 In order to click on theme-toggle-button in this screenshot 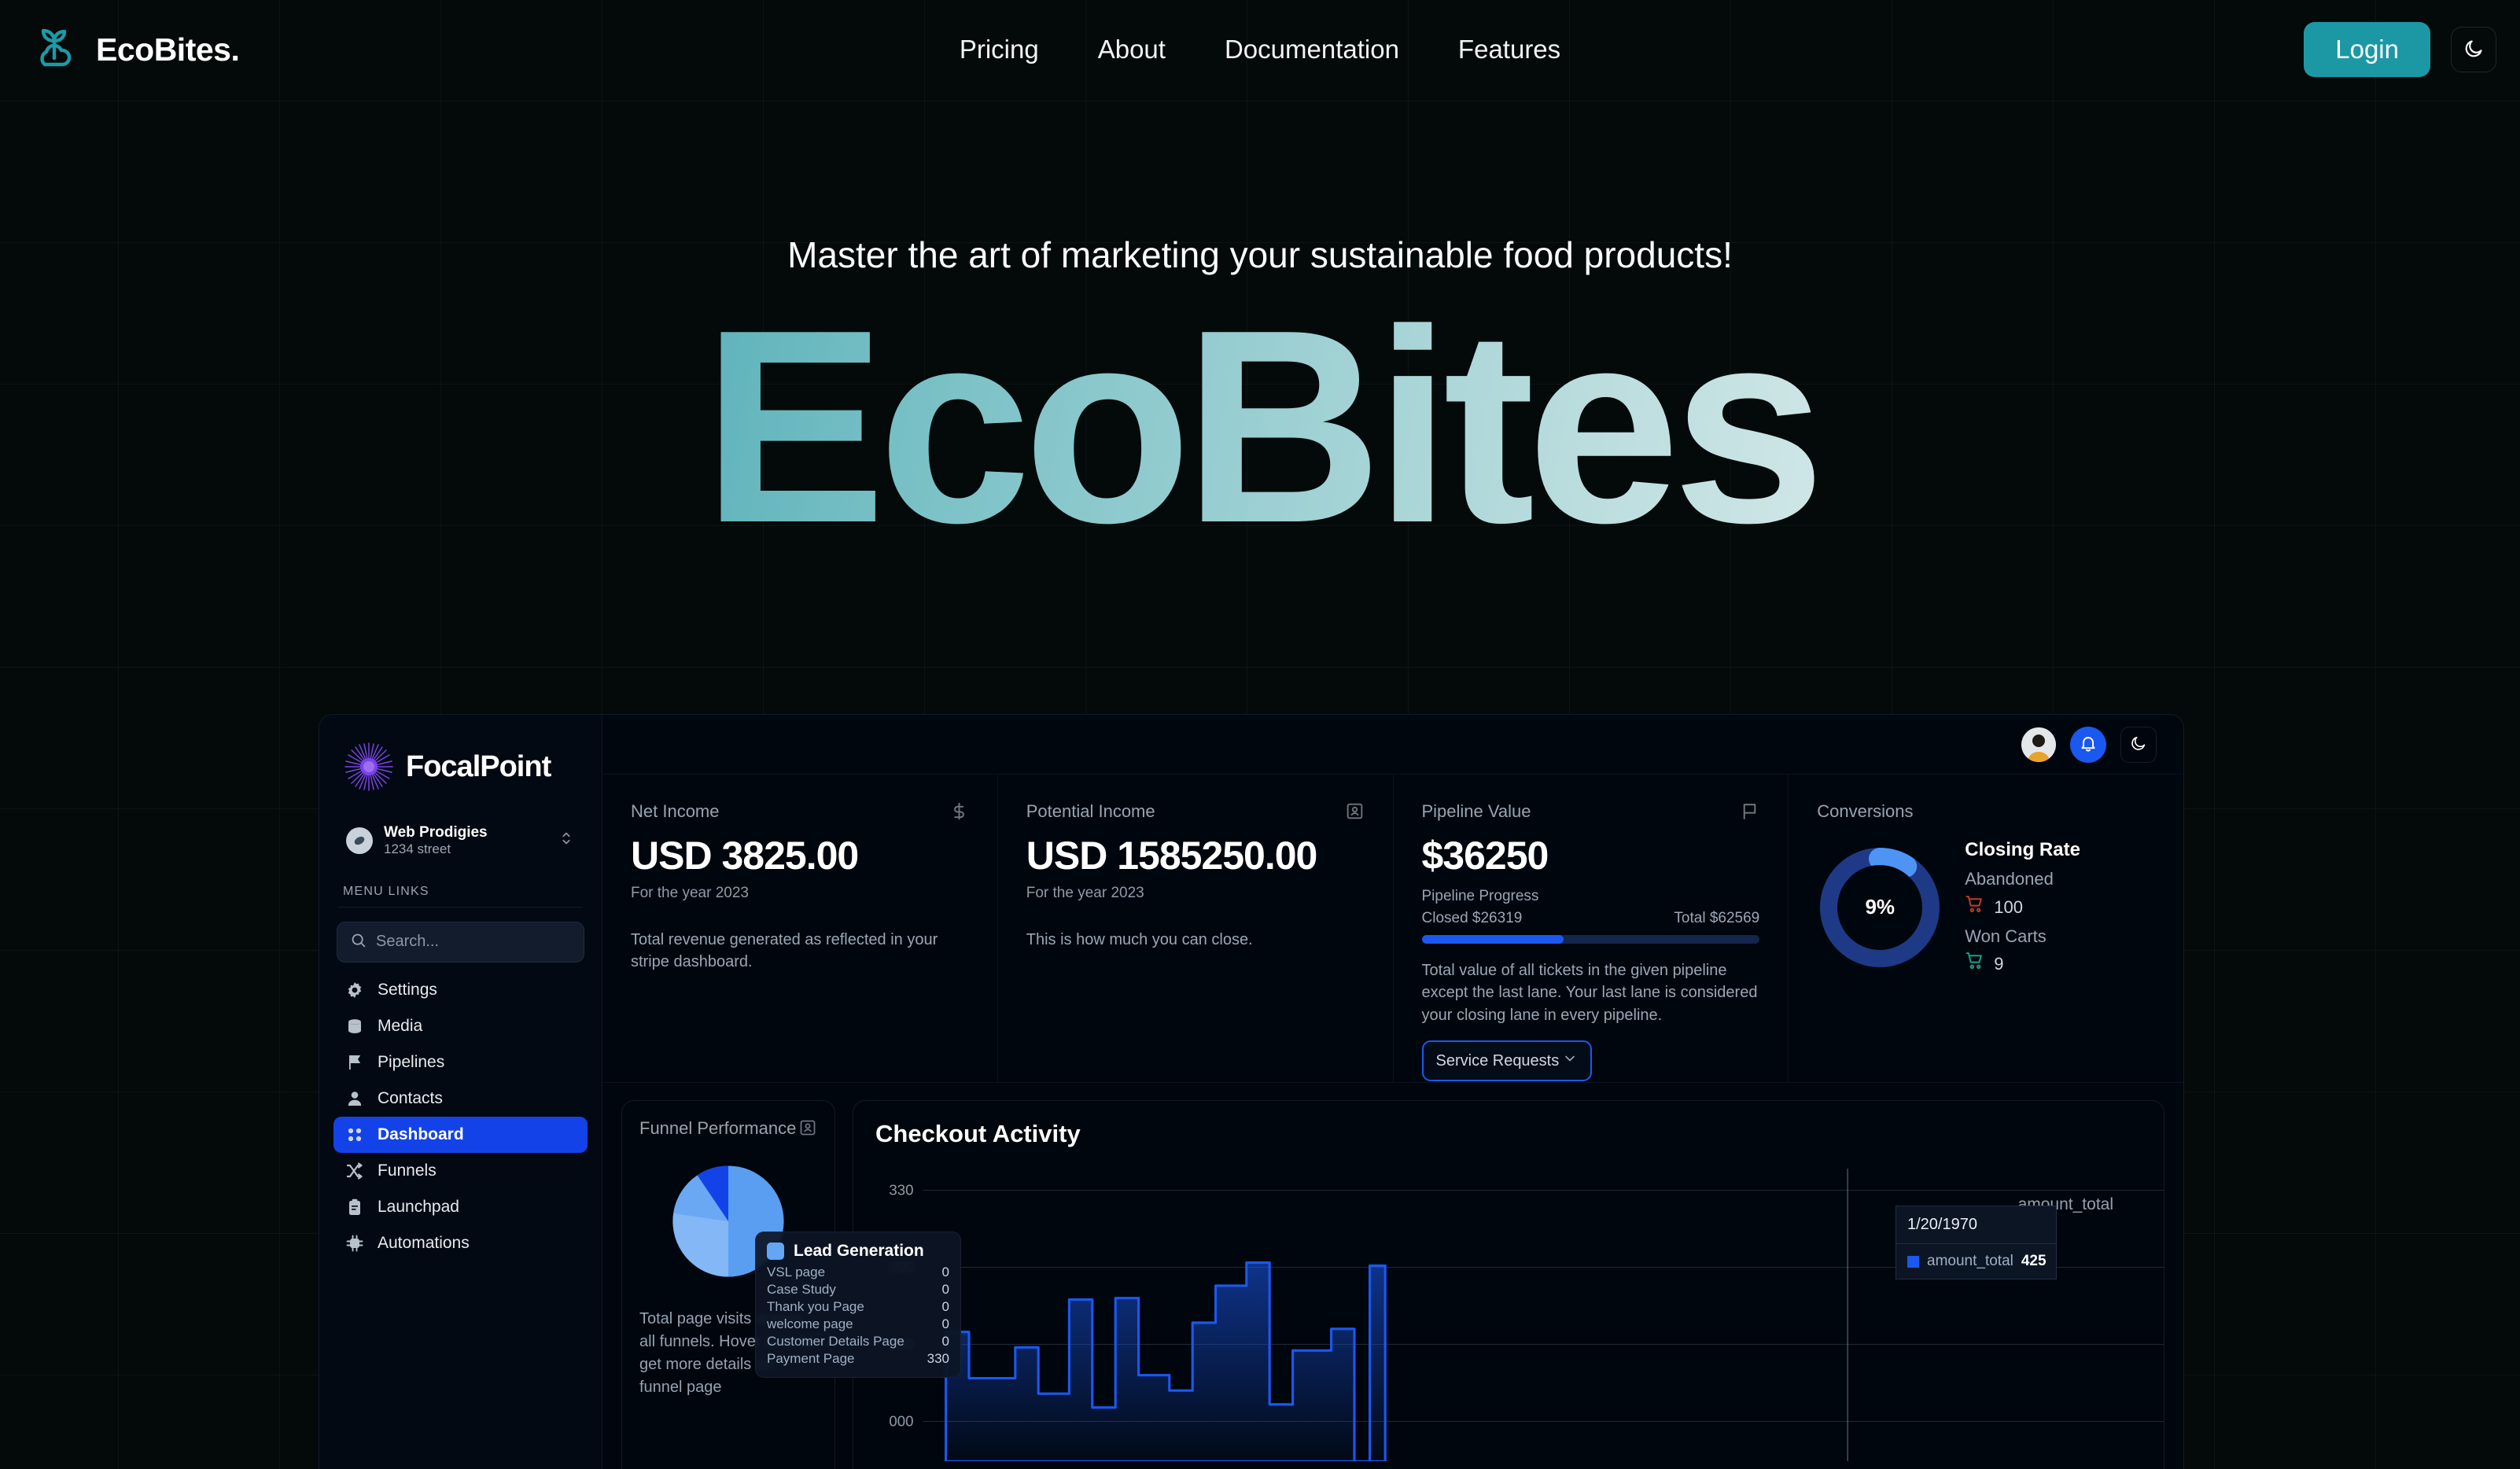, I will do `click(2473, 50)`.